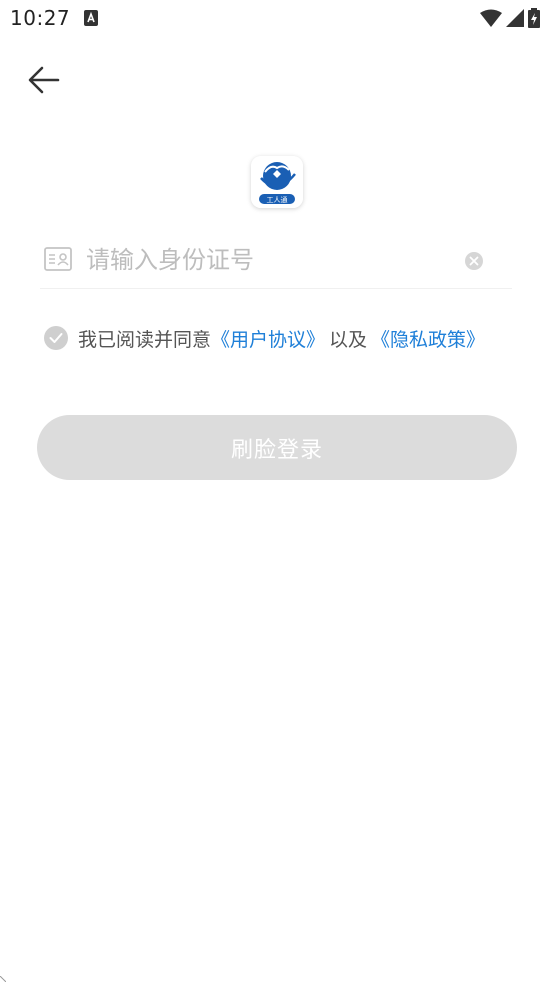  What do you see at coordinates (58, 259) in the screenshot?
I see `id-card-icon` at bounding box center [58, 259].